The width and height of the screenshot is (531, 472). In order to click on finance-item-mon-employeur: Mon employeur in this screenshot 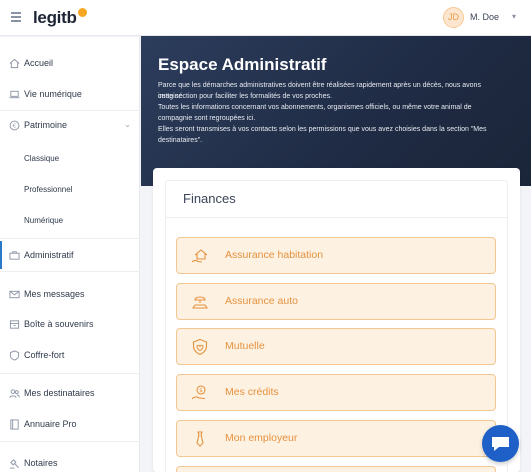, I will do `click(336, 438)`.